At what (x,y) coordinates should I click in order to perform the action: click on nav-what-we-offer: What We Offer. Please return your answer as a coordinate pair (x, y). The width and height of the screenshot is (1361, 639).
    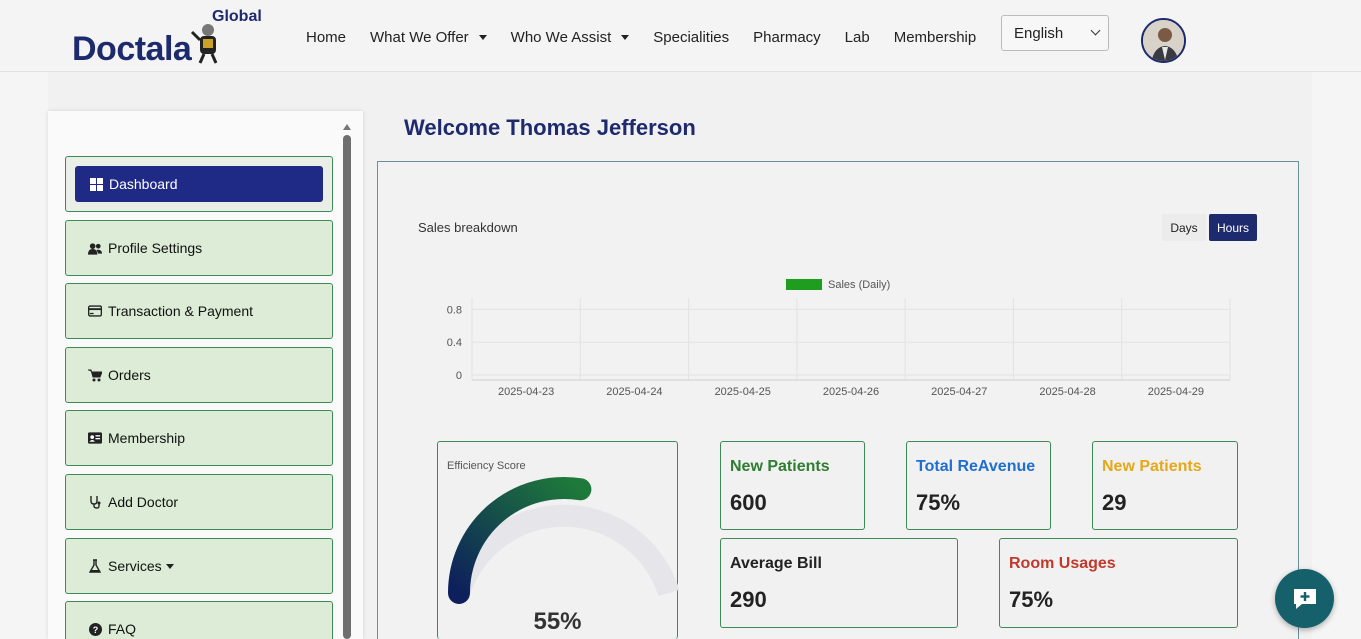
    Looking at the image, I should click on (428, 37).